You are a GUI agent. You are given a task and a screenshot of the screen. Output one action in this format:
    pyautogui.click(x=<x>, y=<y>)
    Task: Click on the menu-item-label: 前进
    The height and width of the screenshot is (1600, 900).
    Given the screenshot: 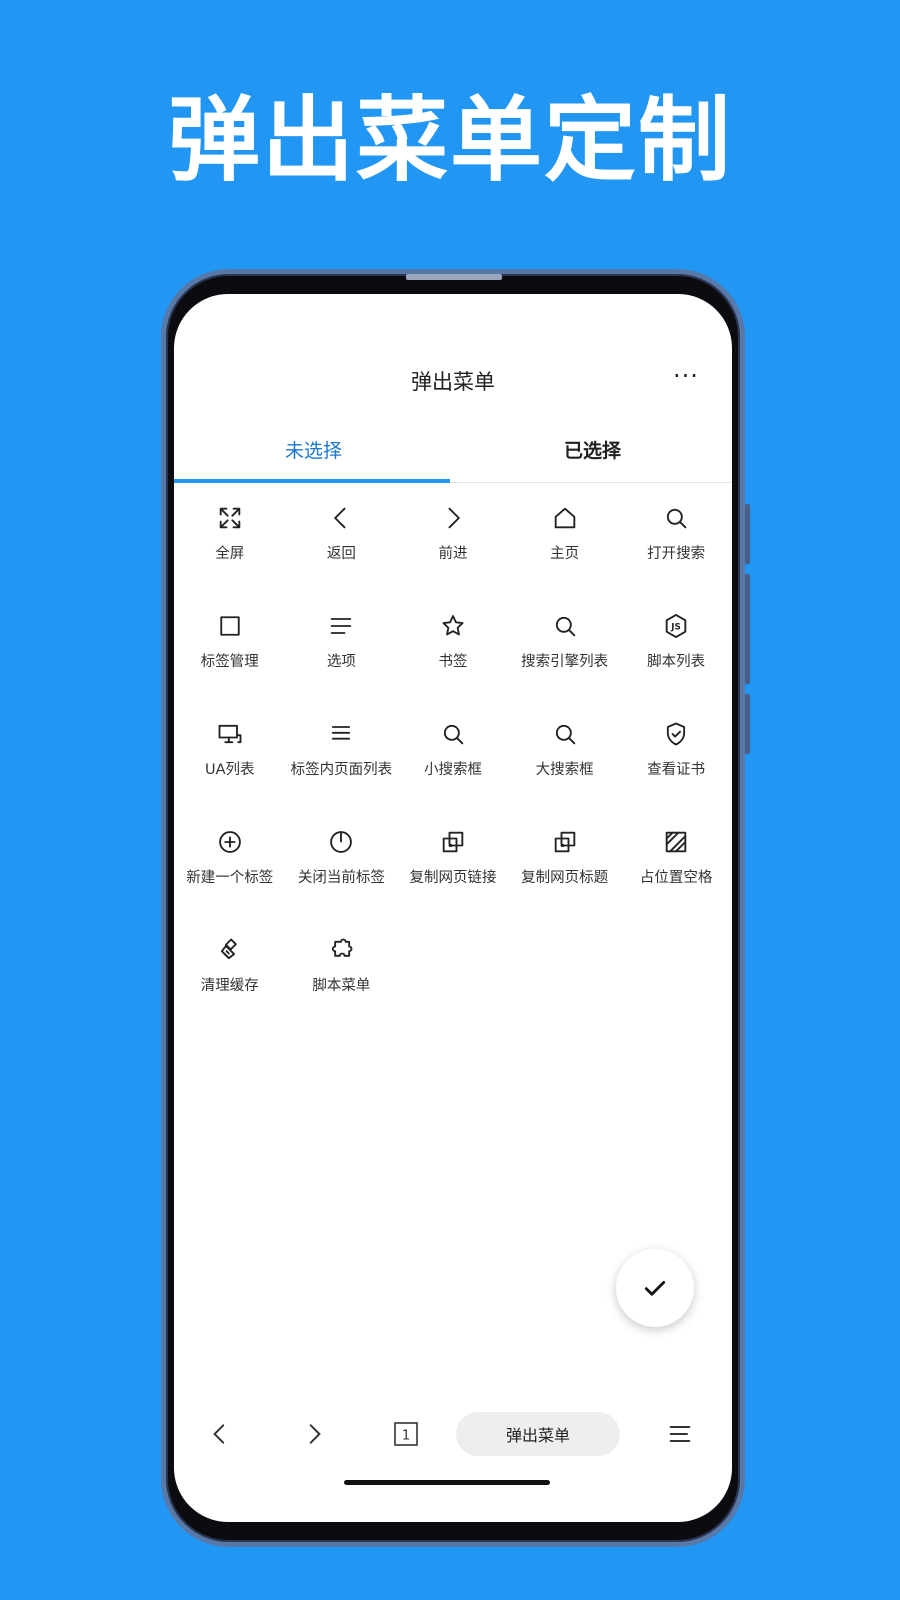 What is the action you would take?
    pyautogui.click(x=453, y=554)
    